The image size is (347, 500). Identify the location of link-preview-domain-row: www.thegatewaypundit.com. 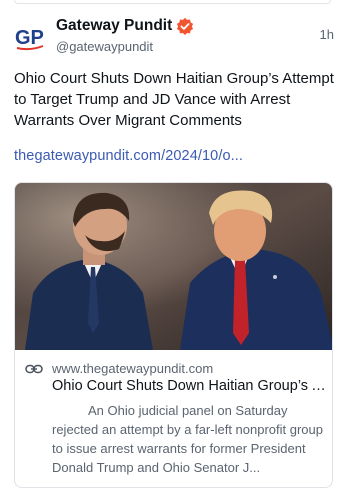
(175, 368).